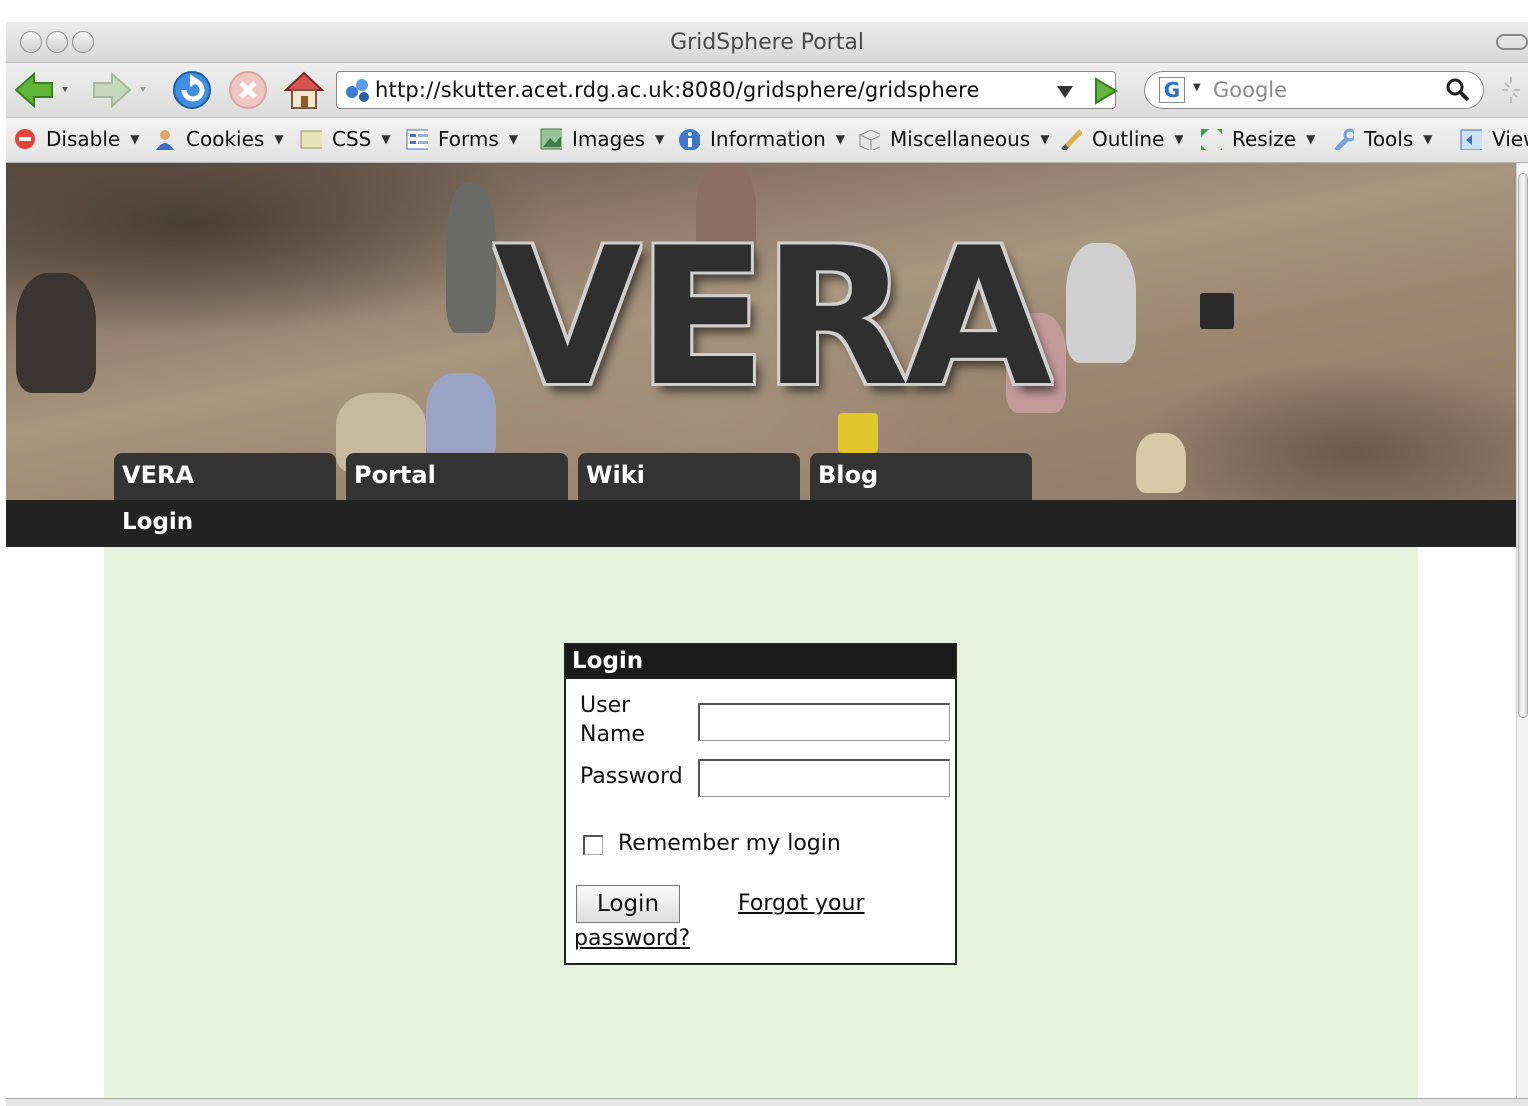 The image size is (1528, 1106). I want to click on devbar-forms: Forms ▼, so click(462, 139).